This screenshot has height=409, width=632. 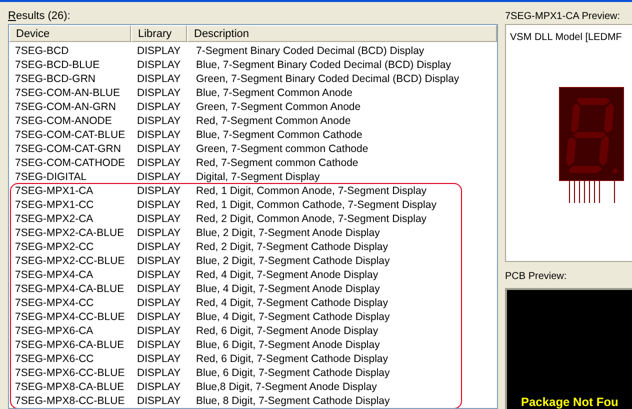 What do you see at coordinates (342, 33) in the screenshot?
I see `column-header: Description` at bounding box center [342, 33].